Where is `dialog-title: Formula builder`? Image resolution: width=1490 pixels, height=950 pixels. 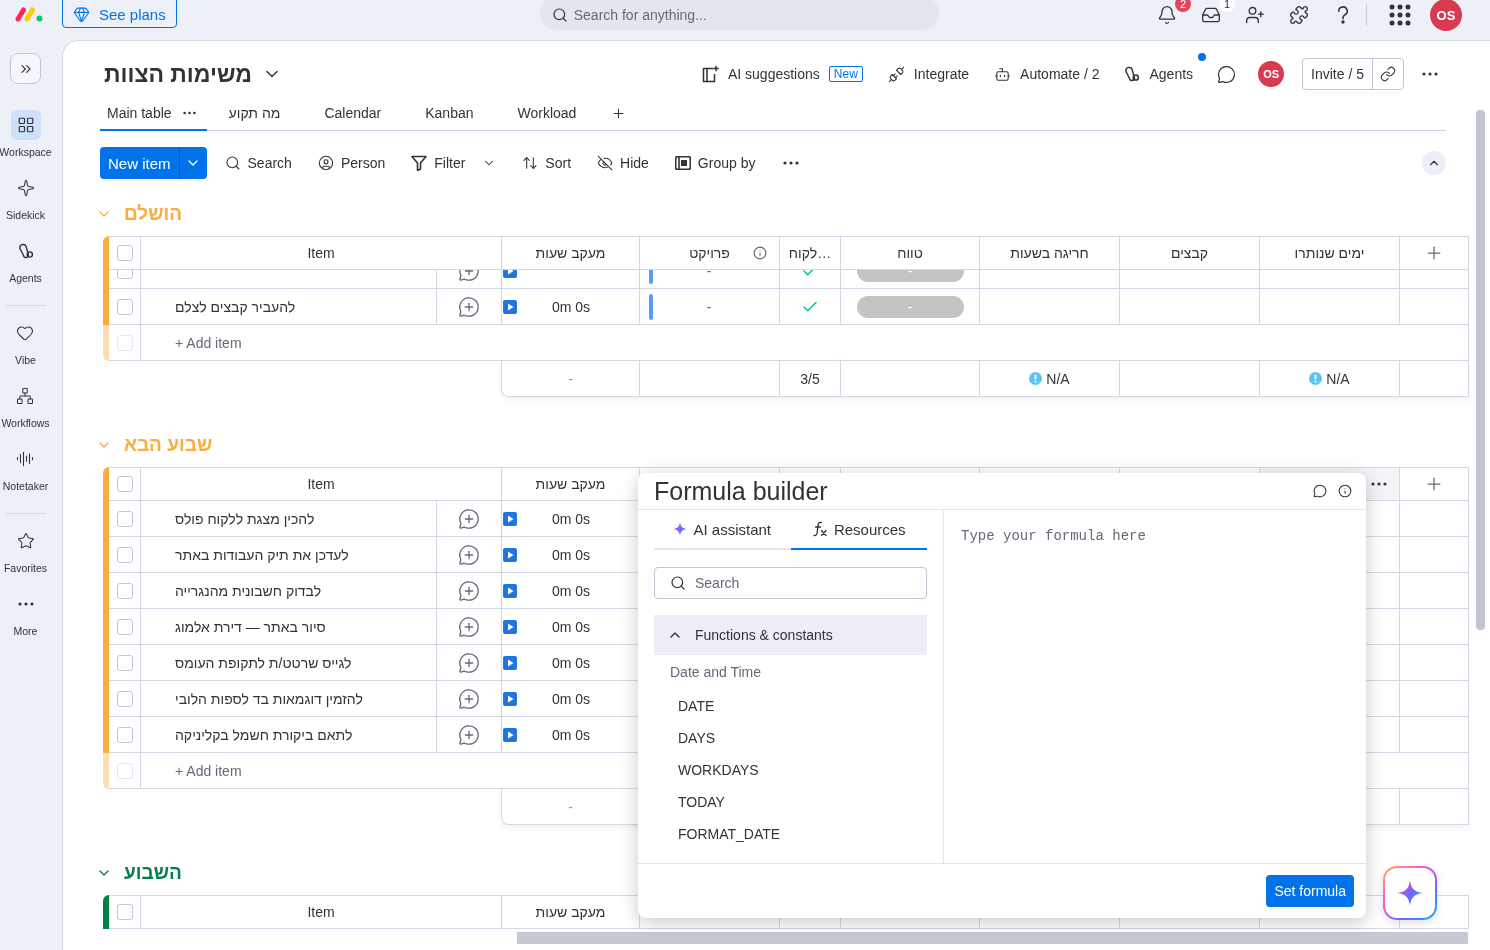
dialog-title: Formula builder is located at coordinates (741, 491).